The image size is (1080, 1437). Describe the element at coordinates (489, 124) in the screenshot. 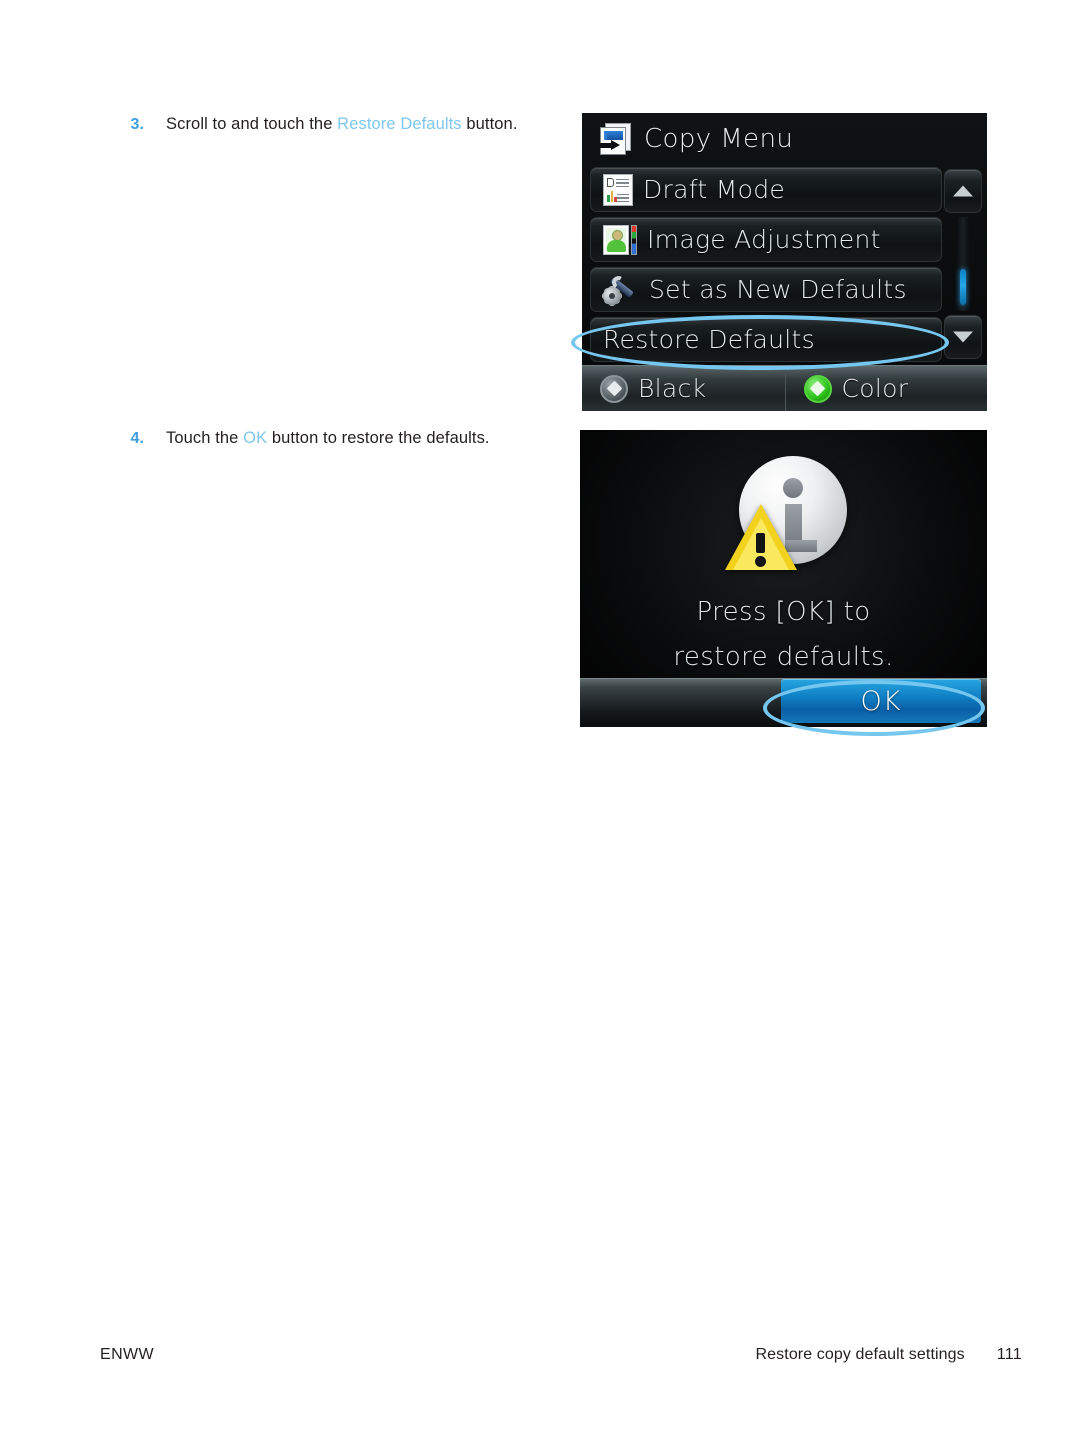

I see `step-3-text-after: button.` at that location.